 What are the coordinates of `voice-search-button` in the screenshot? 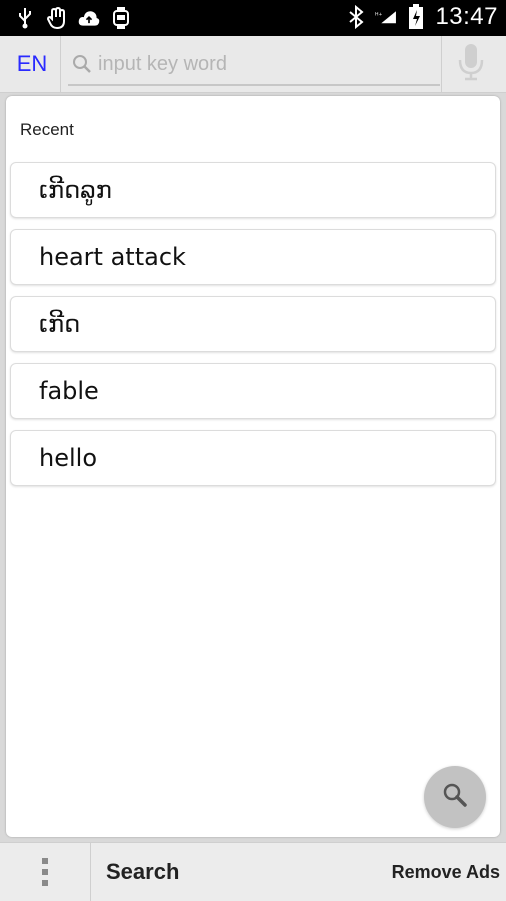 It's located at (470, 64).